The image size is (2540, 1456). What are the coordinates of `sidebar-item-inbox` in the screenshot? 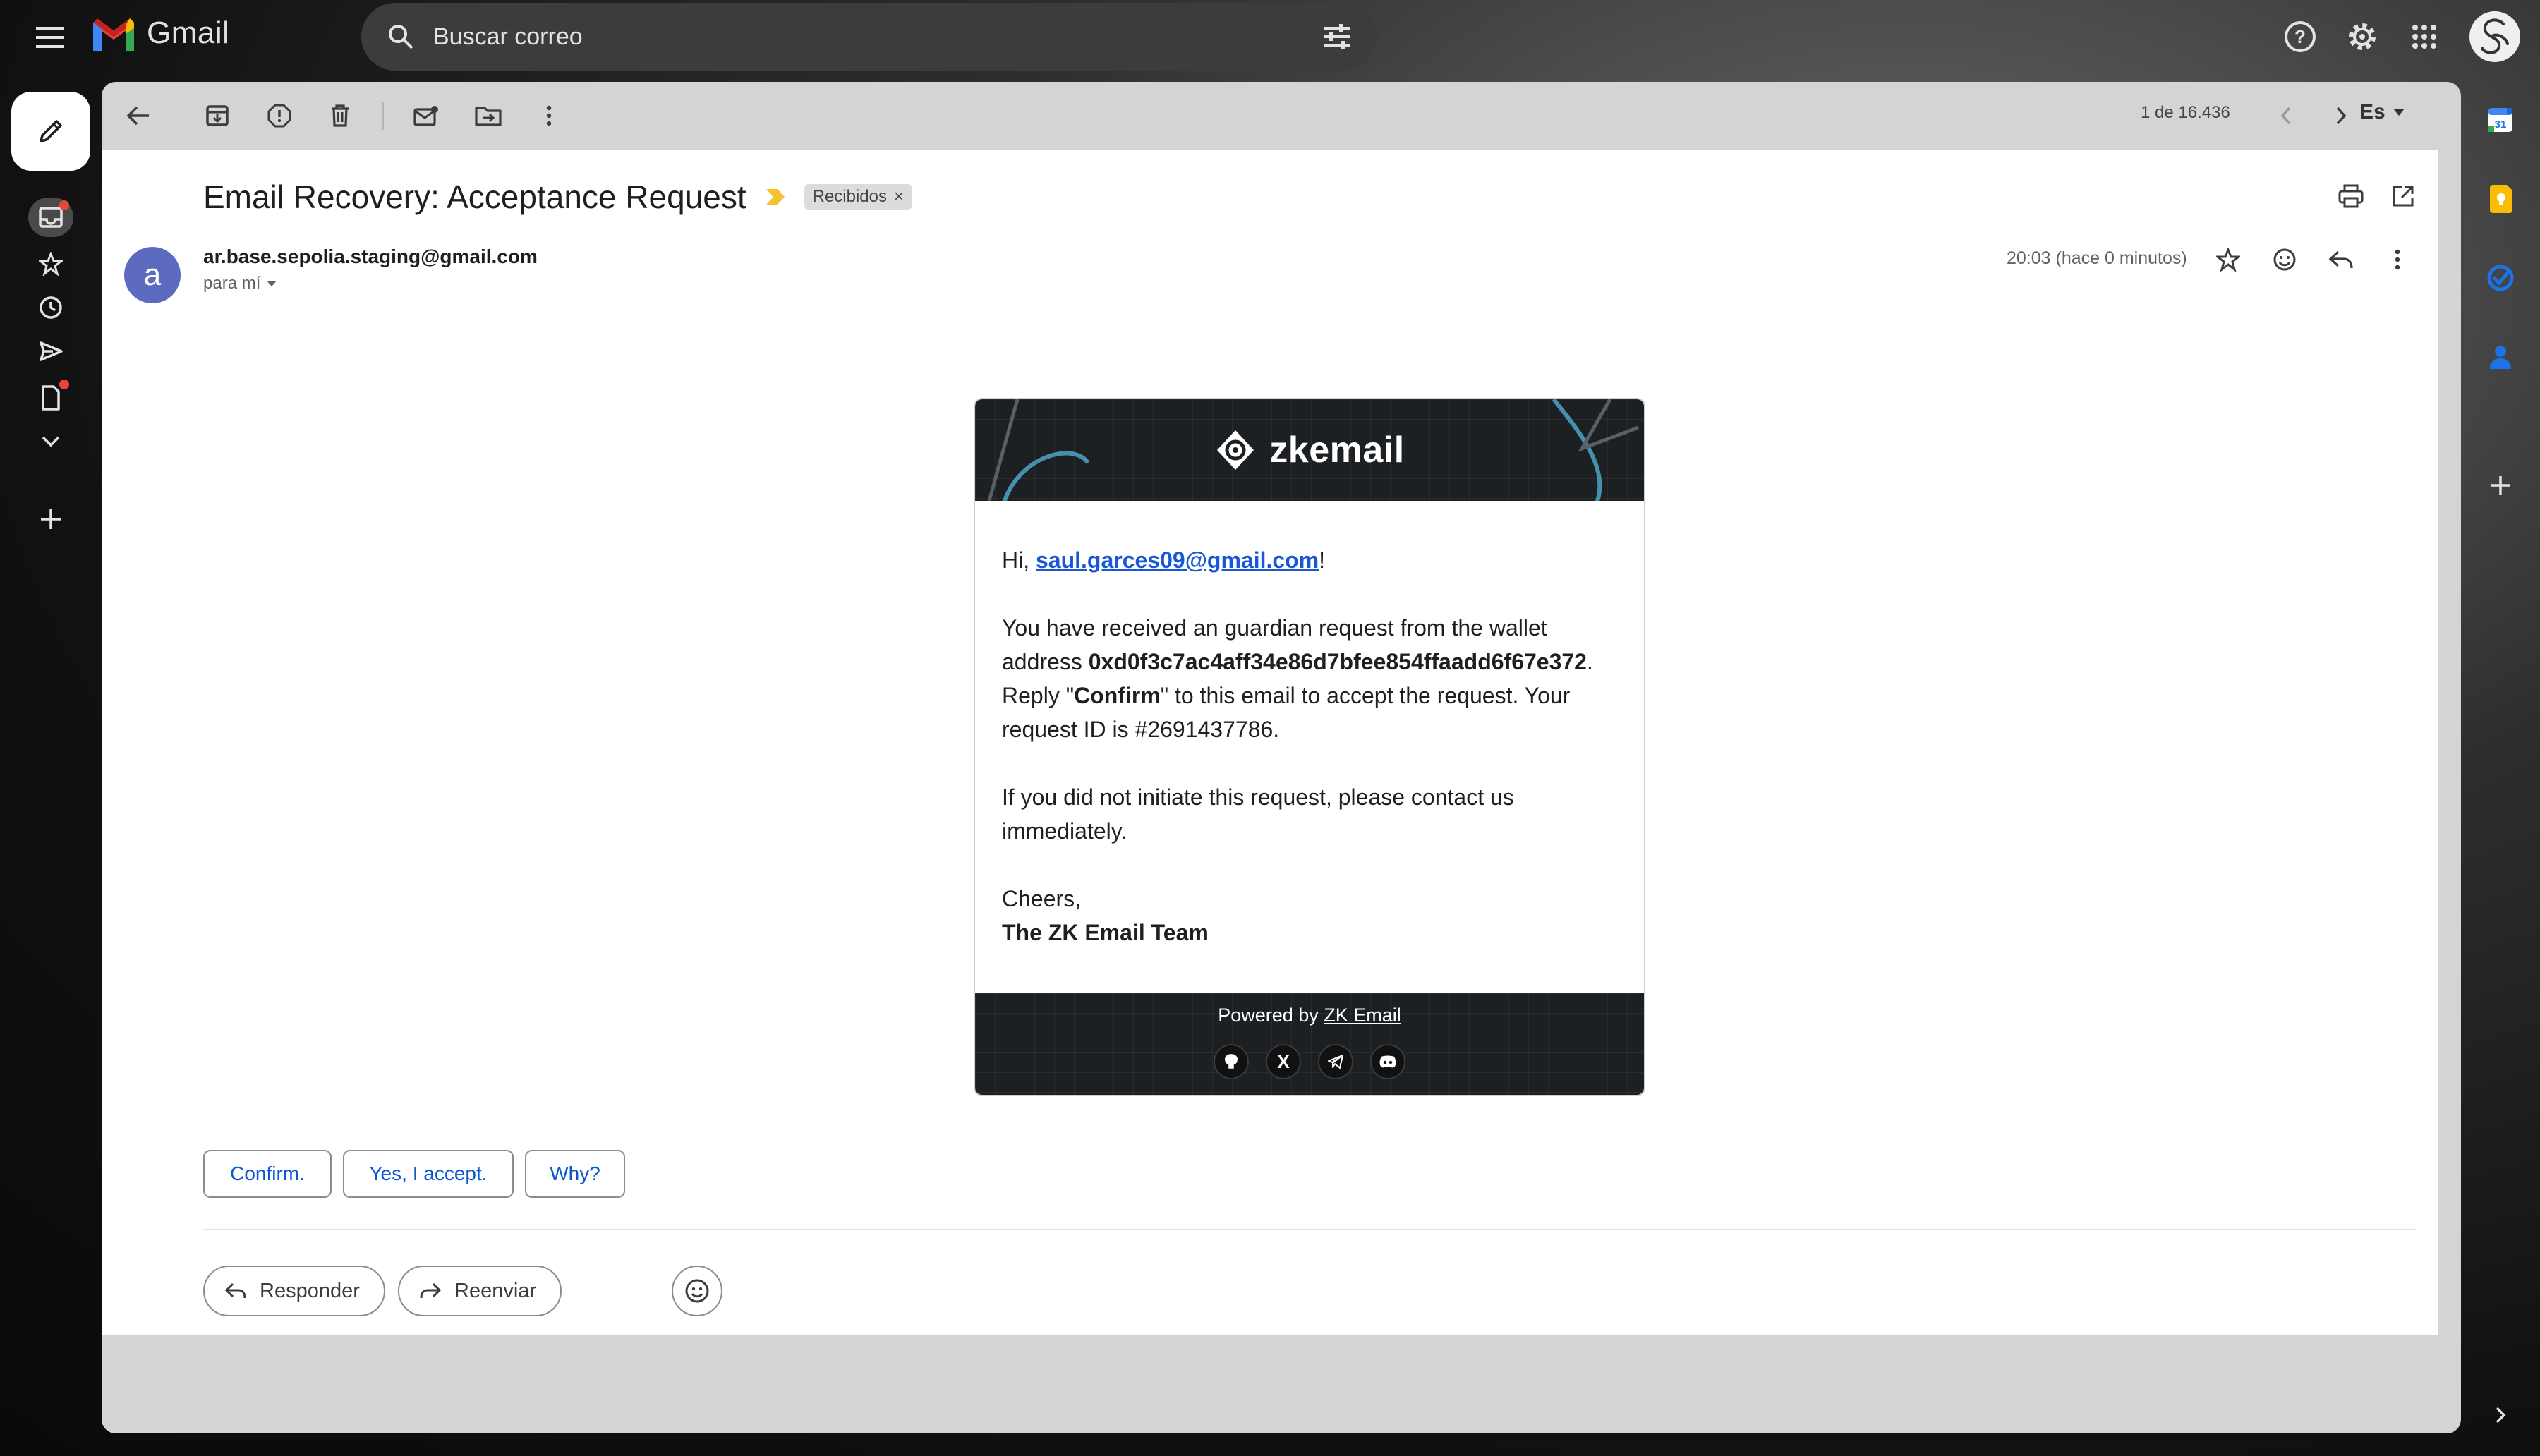 It's located at (50, 217).